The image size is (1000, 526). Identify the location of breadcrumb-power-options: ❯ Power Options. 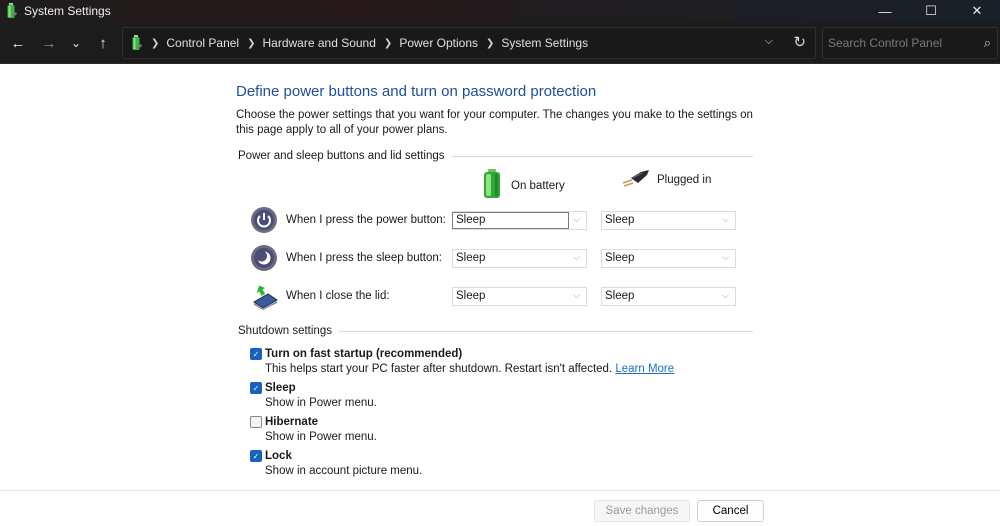
(427, 43).